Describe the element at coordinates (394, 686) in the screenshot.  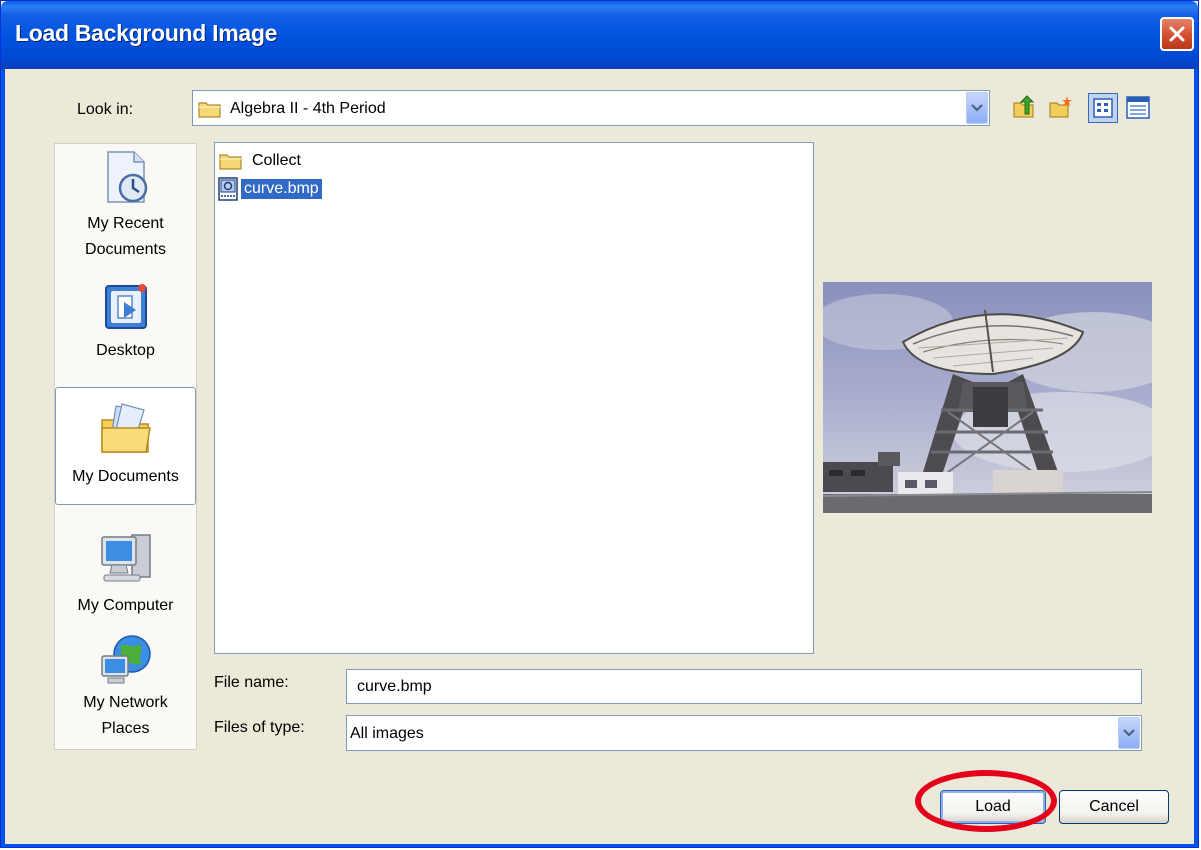
I see `file-name-value: curve.bmp` at that location.